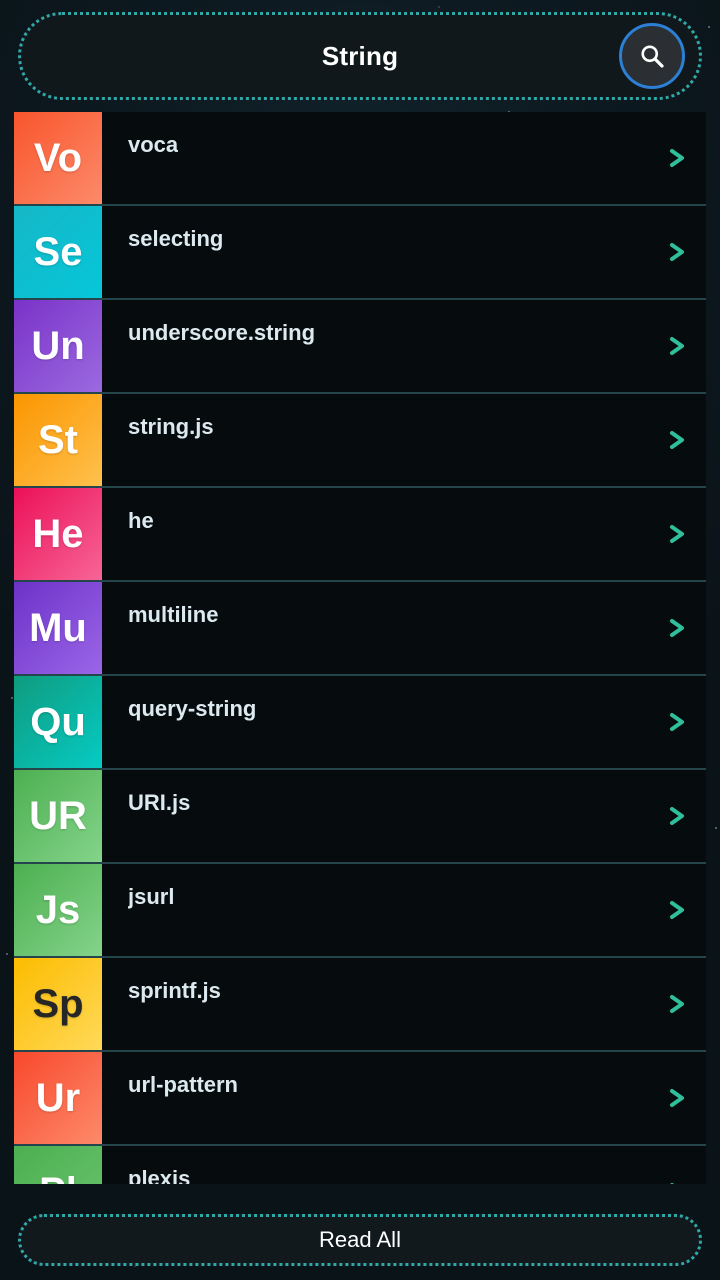 This screenshot has width=720, height=1280. I want to click on list-item-avatar: Js, so click(58, 910).